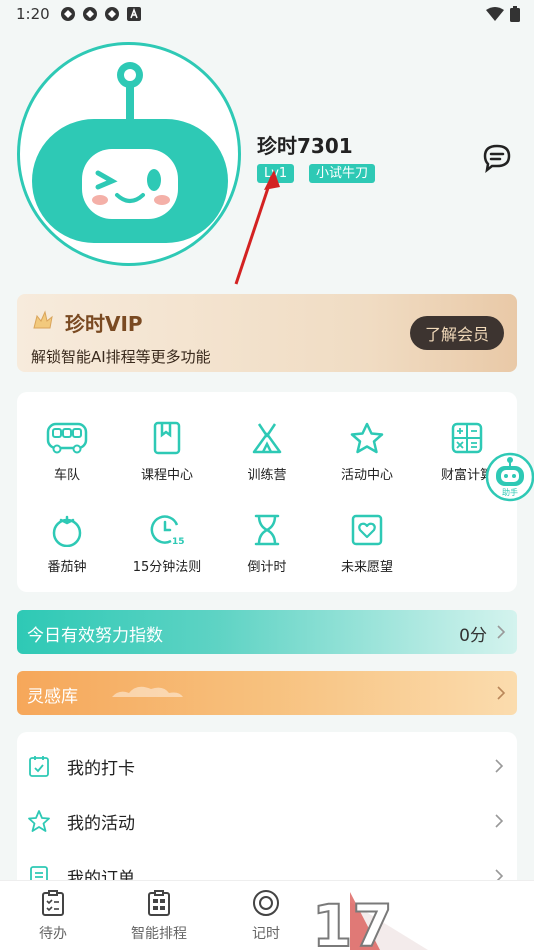  I want to click on inspiration-library-bar: 灵感库, so click(267, 693).